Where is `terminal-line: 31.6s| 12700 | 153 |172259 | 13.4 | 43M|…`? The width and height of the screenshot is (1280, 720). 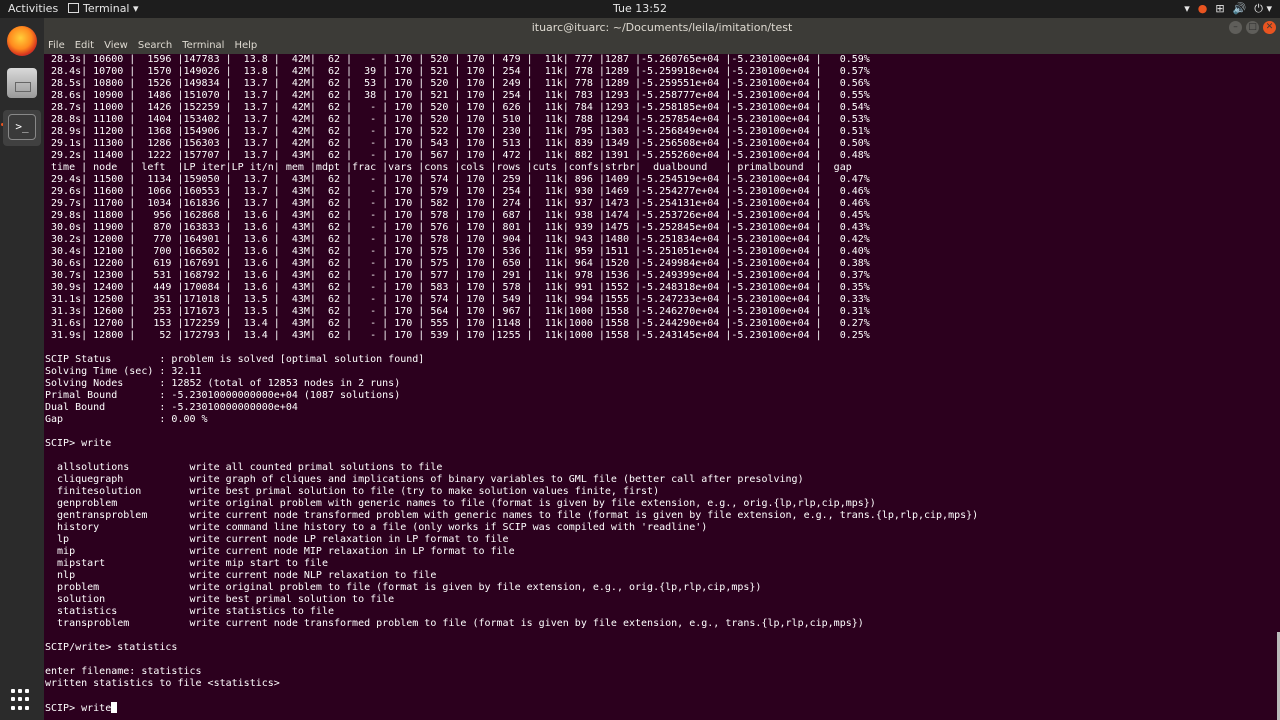
terminal-line: 31.6s| 12700 | 153 |172259 | 13.4 | 43M|… is located at coordinates (457, 323).